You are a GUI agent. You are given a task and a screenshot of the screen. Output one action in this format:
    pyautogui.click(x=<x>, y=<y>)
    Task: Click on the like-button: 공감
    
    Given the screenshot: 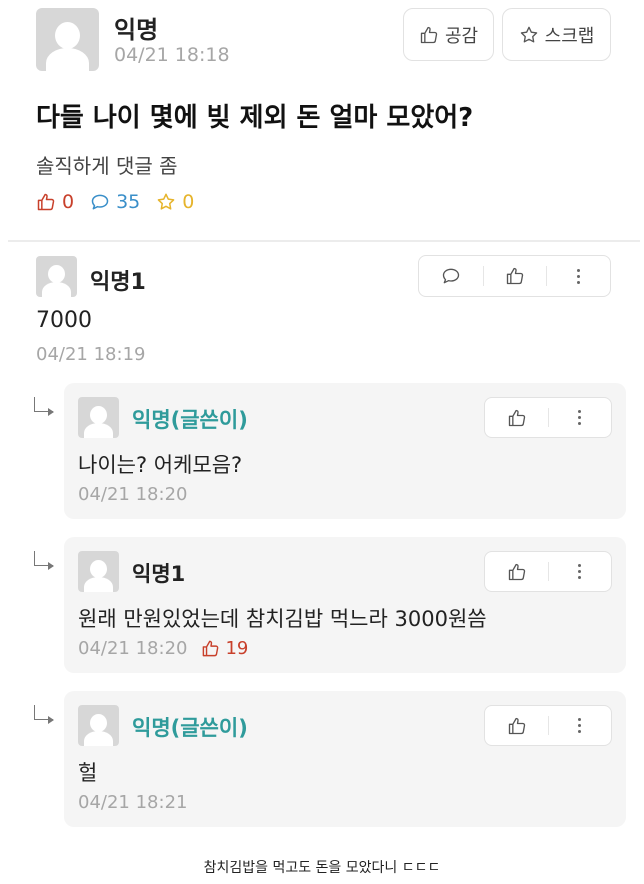 What is the action you would take?
    pyautogui.click(x=448, y=34)
    